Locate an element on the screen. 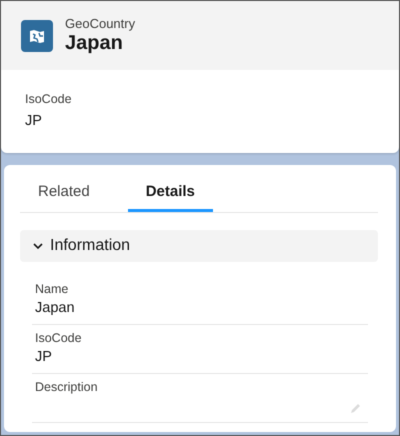 The height and width of the screenshot is (436, 400). field-label: Description is located at coordinates (67, 387).